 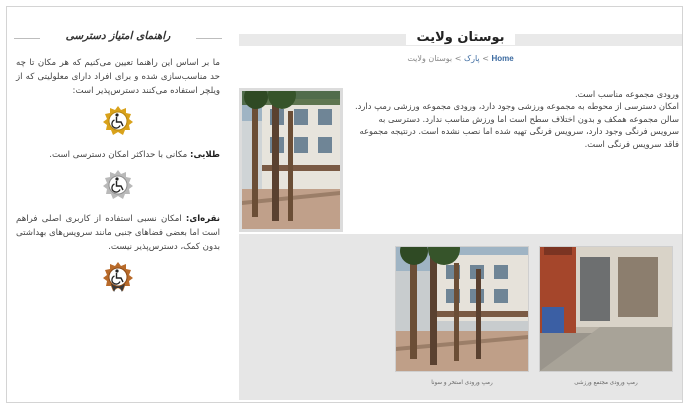 What do you see at coordinates (462, 309) in the screenshot?
I see `gallery-image-pool-ramp` at bounding box center [462, 309].